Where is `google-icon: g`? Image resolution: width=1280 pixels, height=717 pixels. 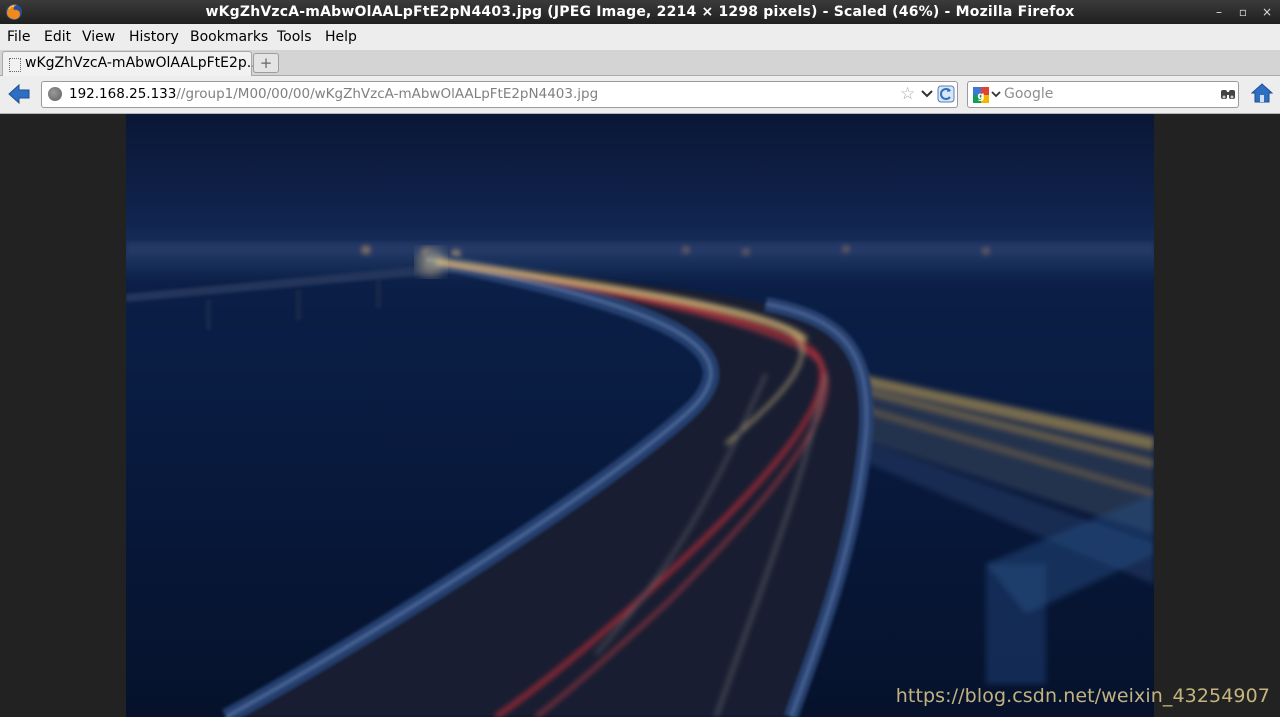 google-icon: g is located at coordinates (981, 95).